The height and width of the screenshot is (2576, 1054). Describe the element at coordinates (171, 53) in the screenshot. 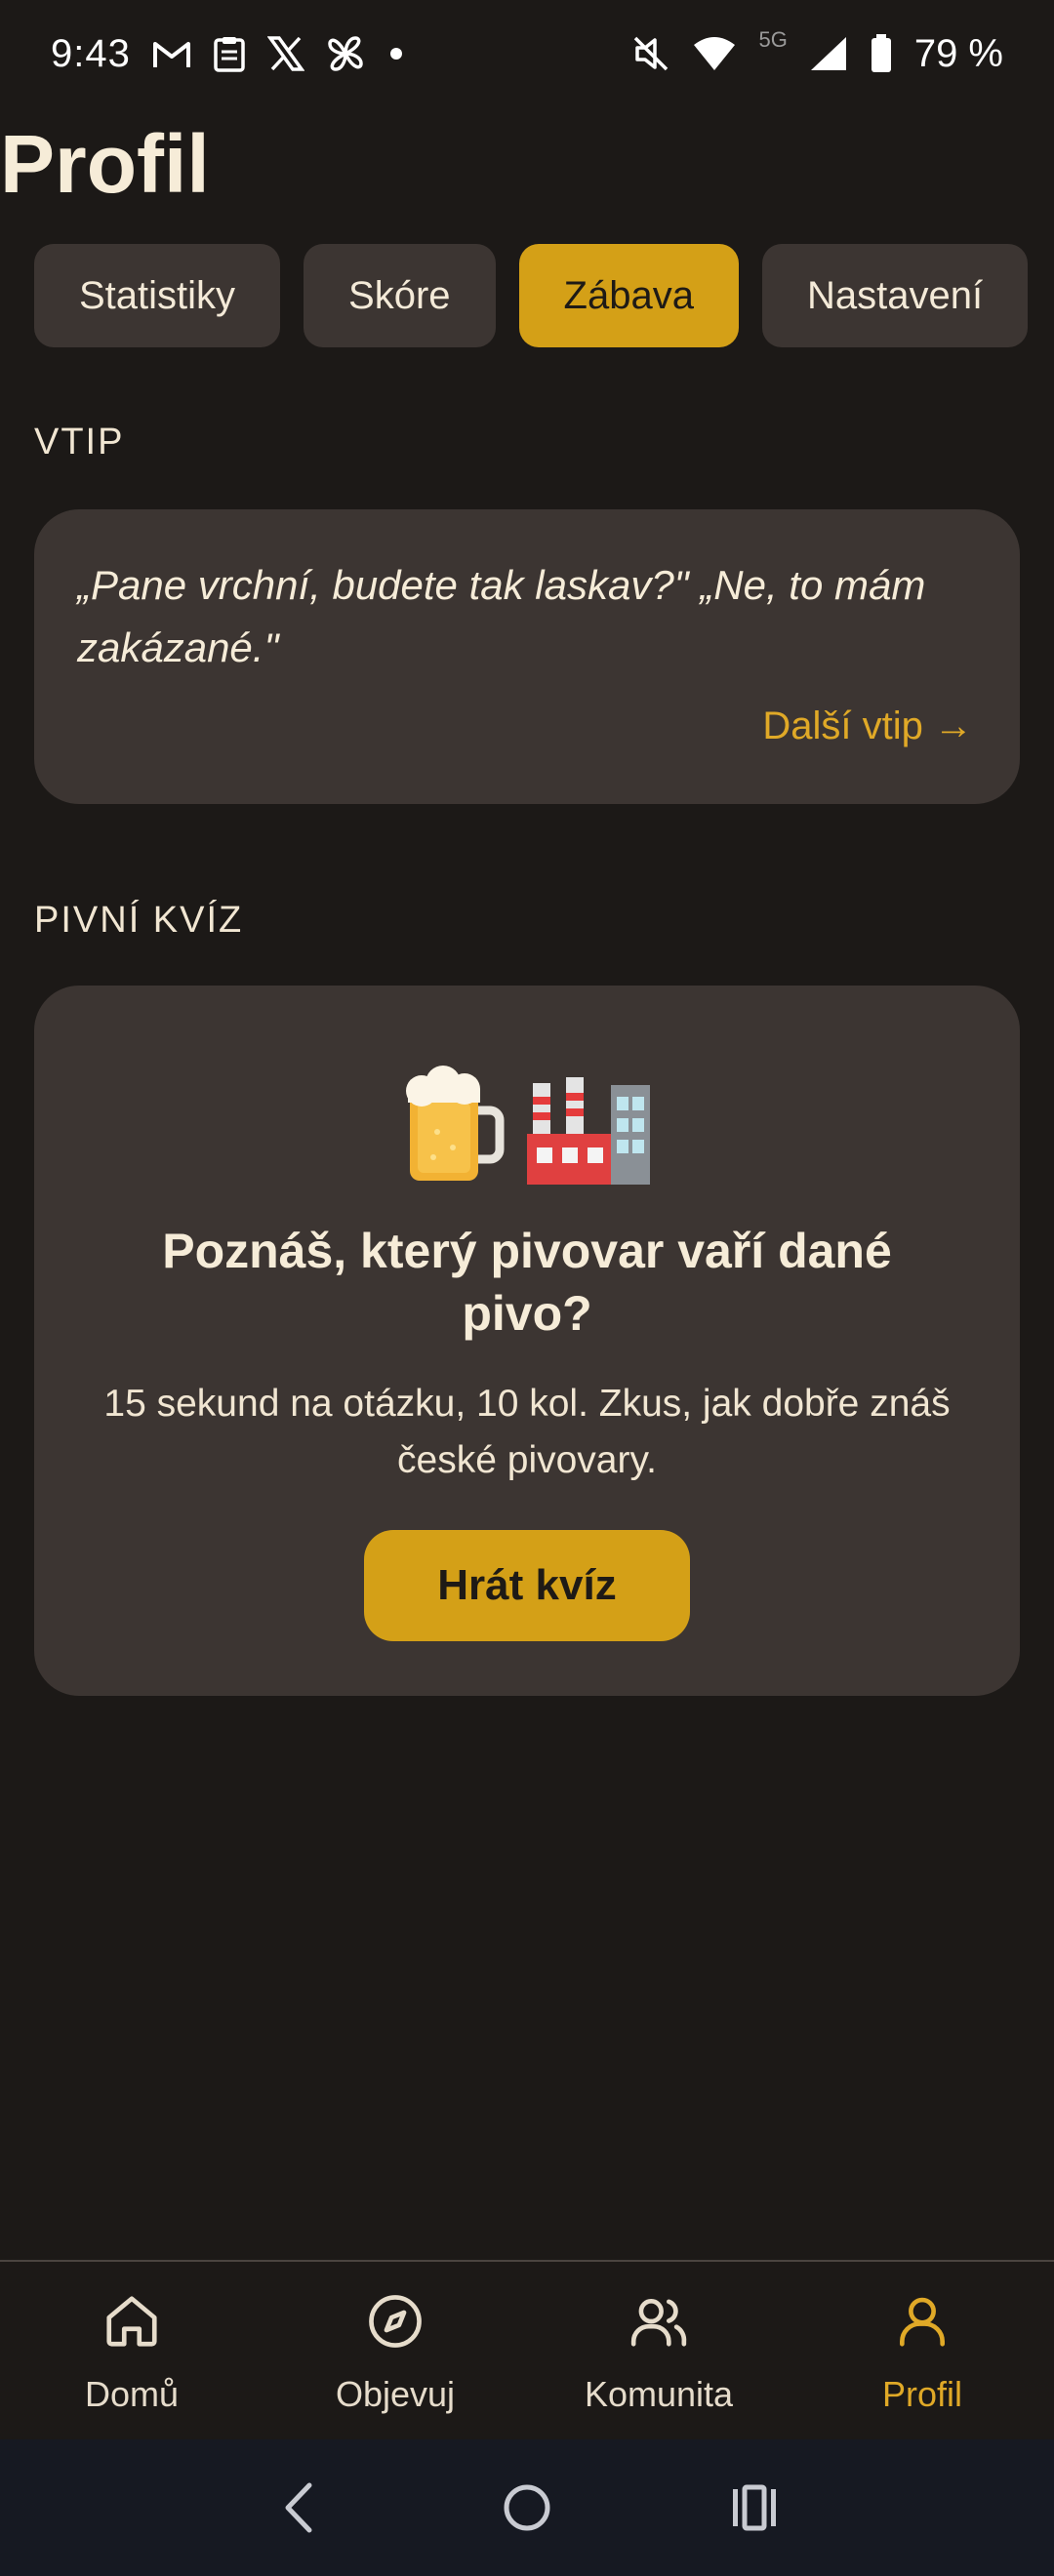

I see `gmail-icon` at that location.